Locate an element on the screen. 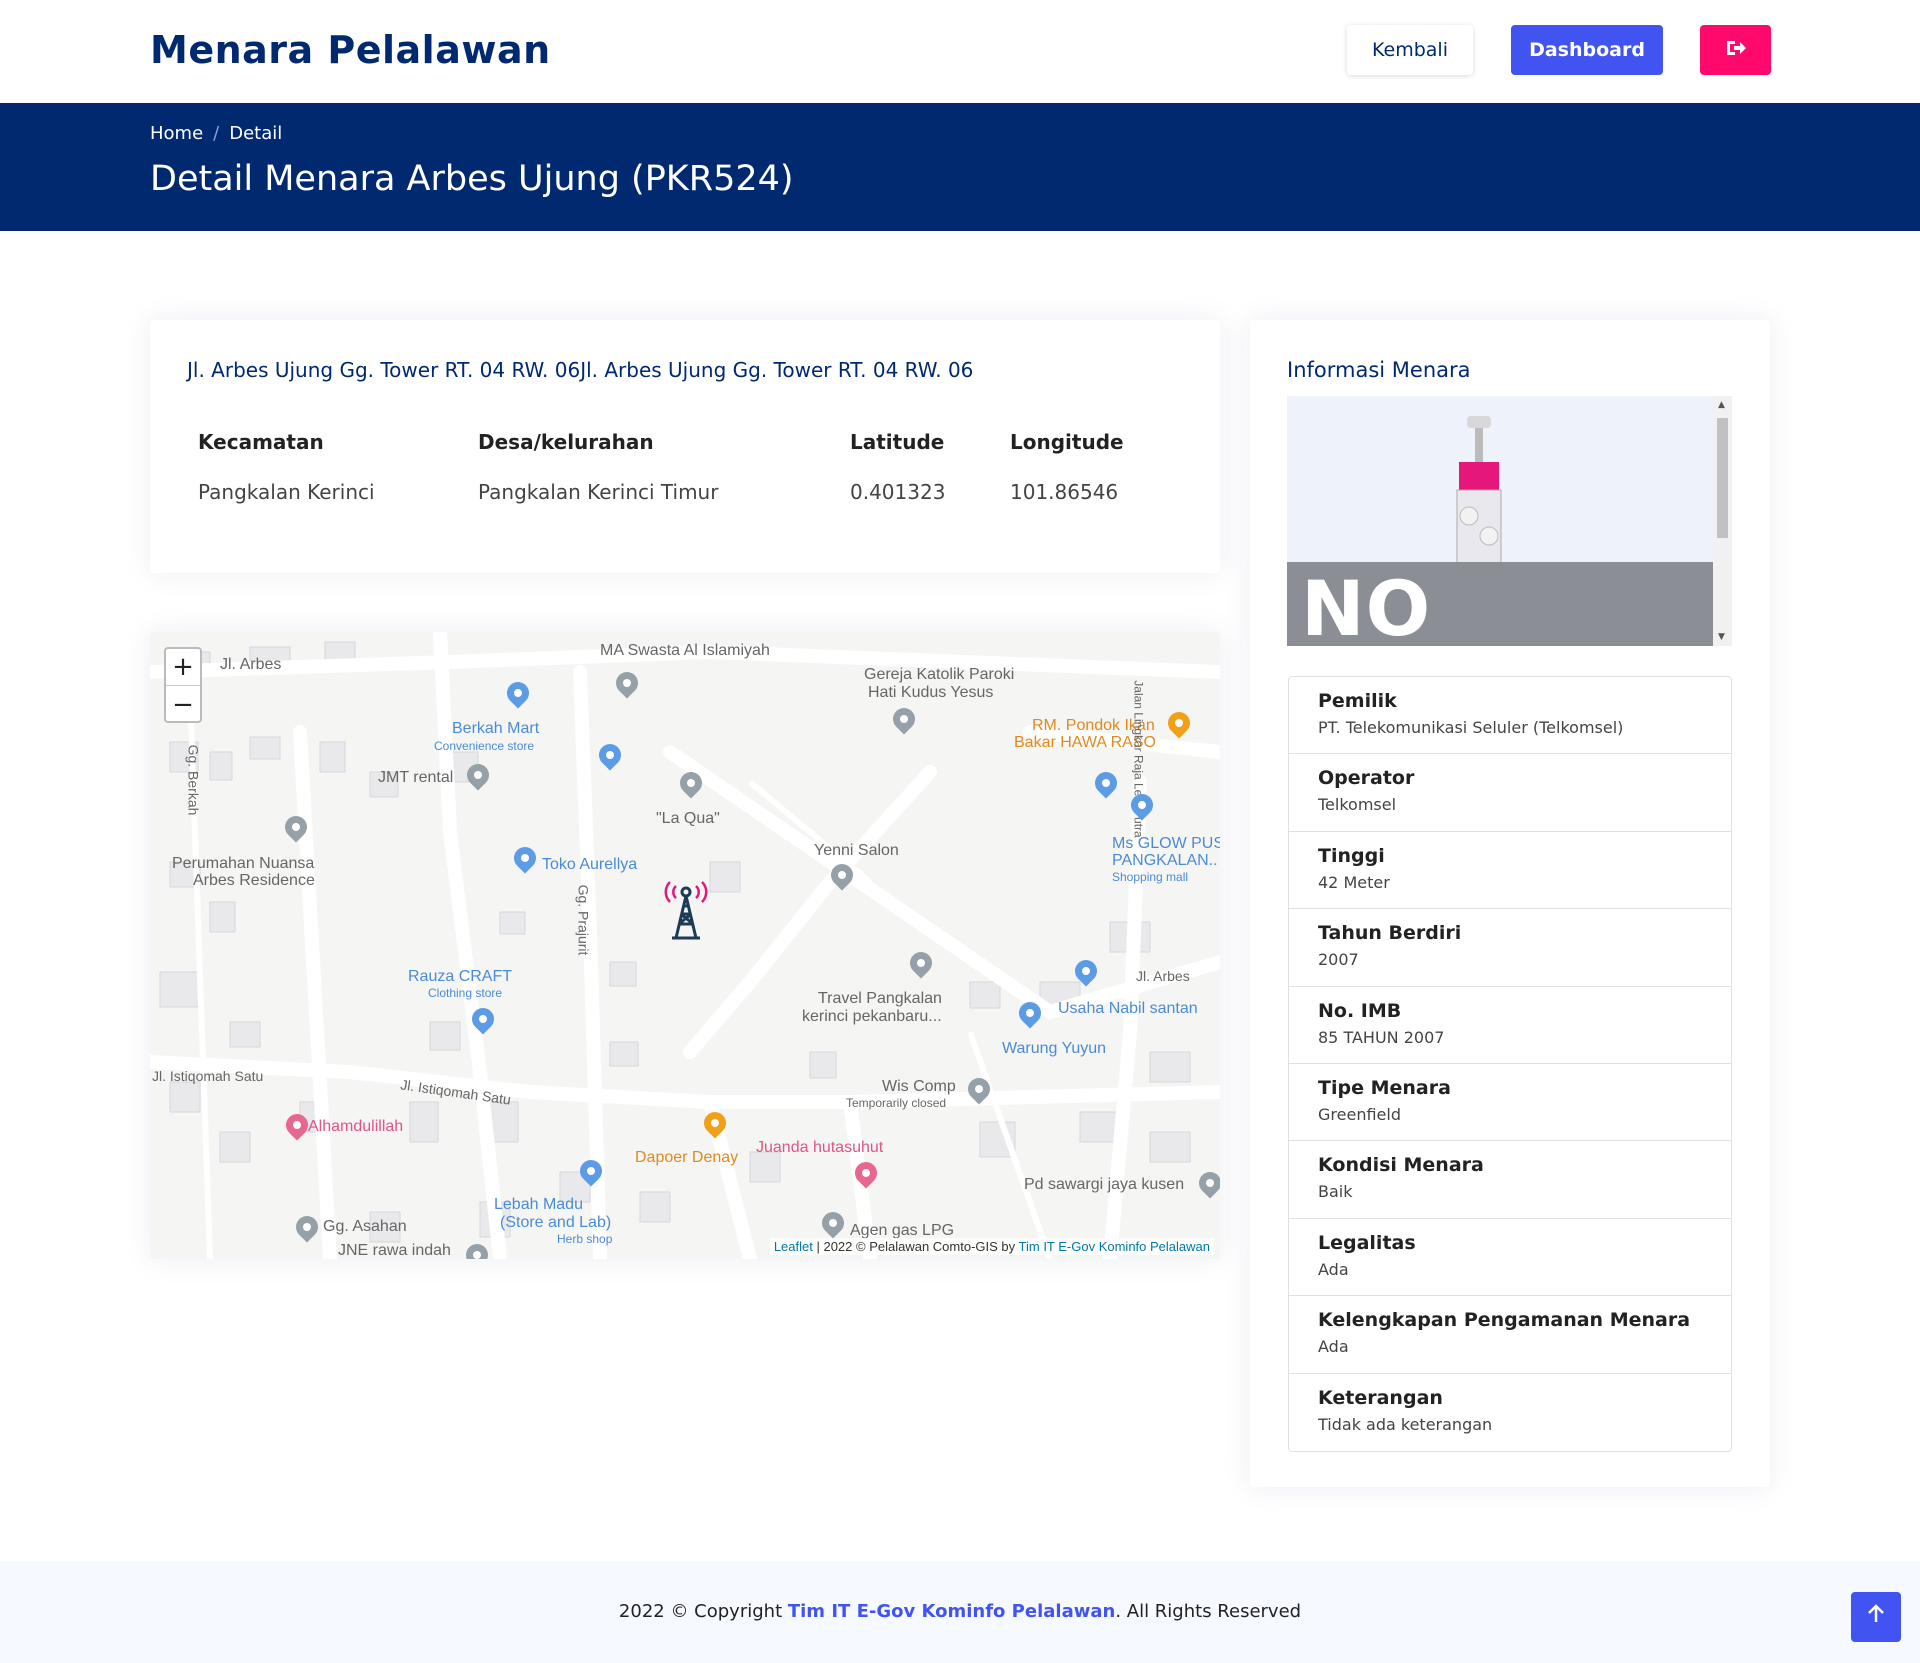 Image resolution: width=1920 pixels, height=1663 pixels. item-label: Kondisi Menara is located at coordinates (1401, 1165).